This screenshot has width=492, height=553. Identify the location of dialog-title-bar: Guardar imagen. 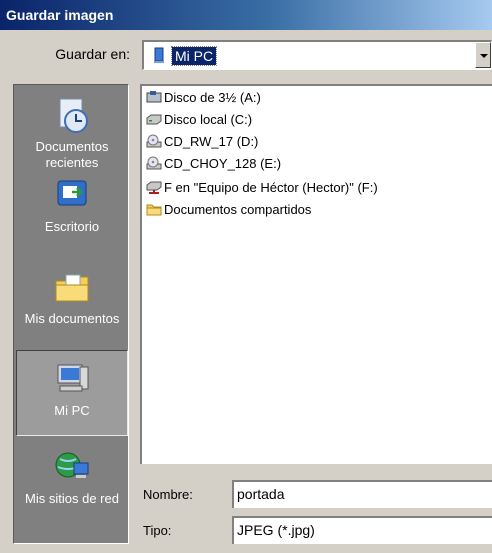
(246, 15).